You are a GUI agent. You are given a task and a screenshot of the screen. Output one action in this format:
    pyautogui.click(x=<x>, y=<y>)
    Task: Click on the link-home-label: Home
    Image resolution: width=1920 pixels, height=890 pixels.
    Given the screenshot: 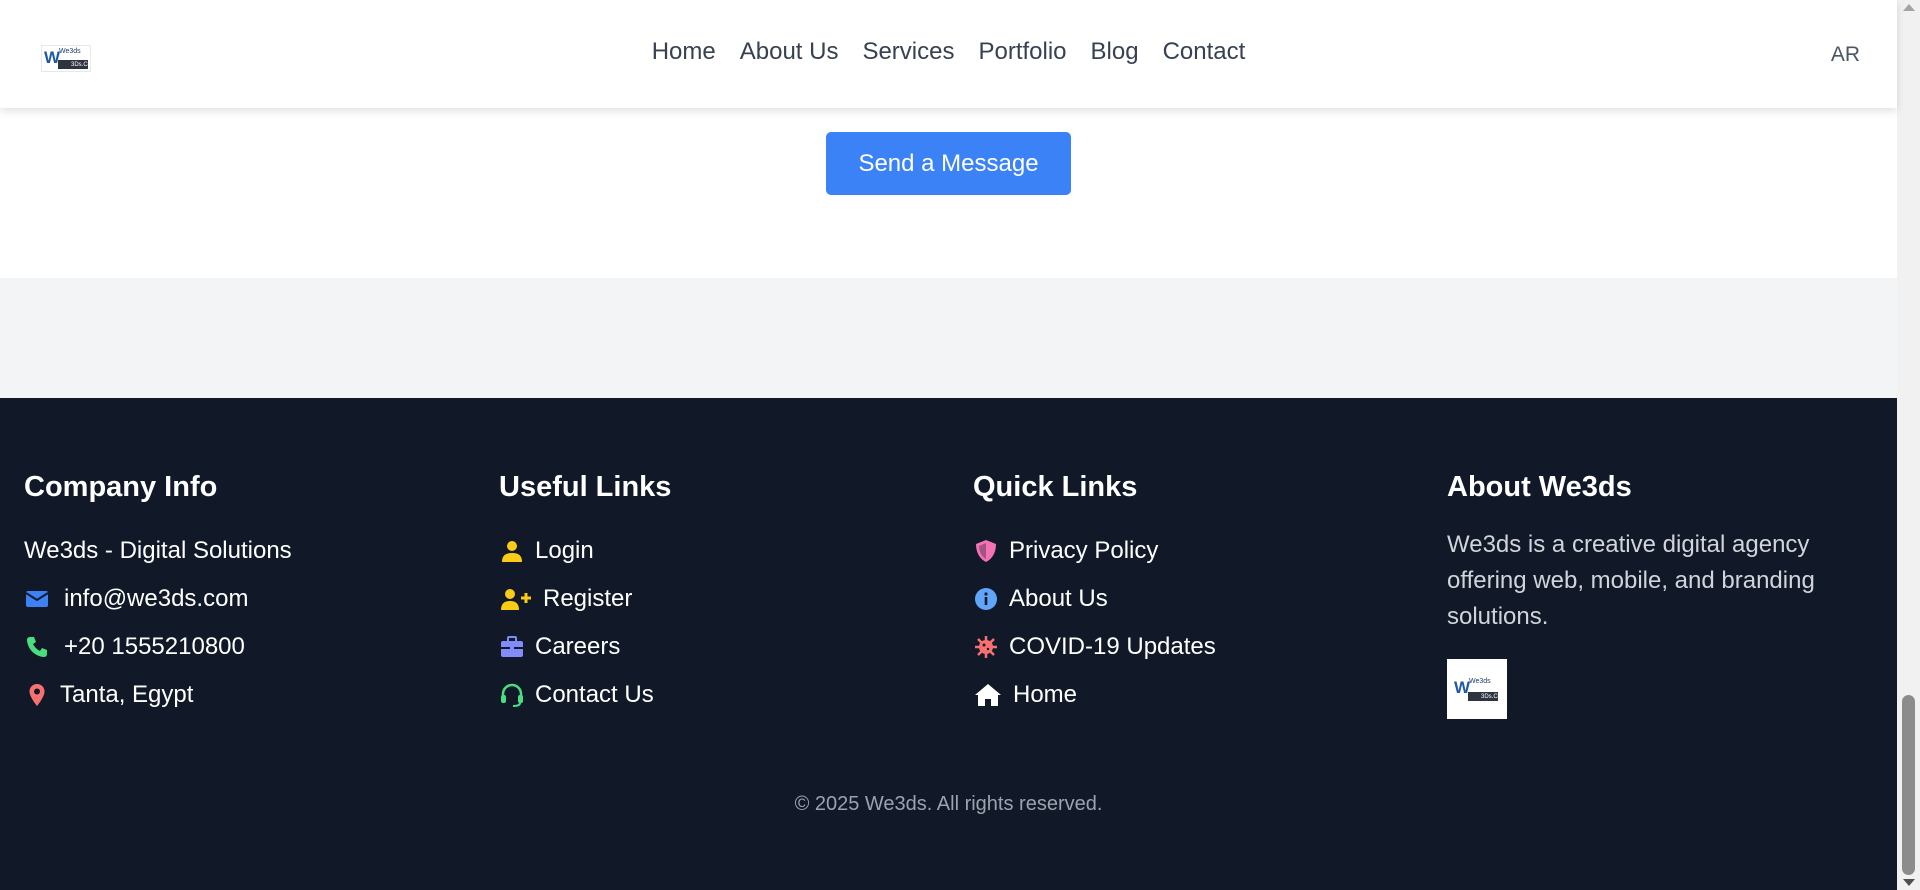 What is the action you would take?
    pyautogui.click(x=1045, y=695)
    